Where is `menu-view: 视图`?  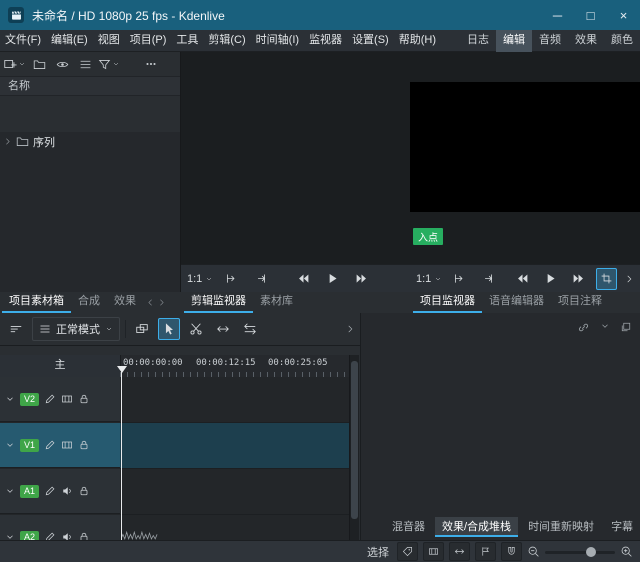
menu-view: 视图 is located at coordinates (109, 40).